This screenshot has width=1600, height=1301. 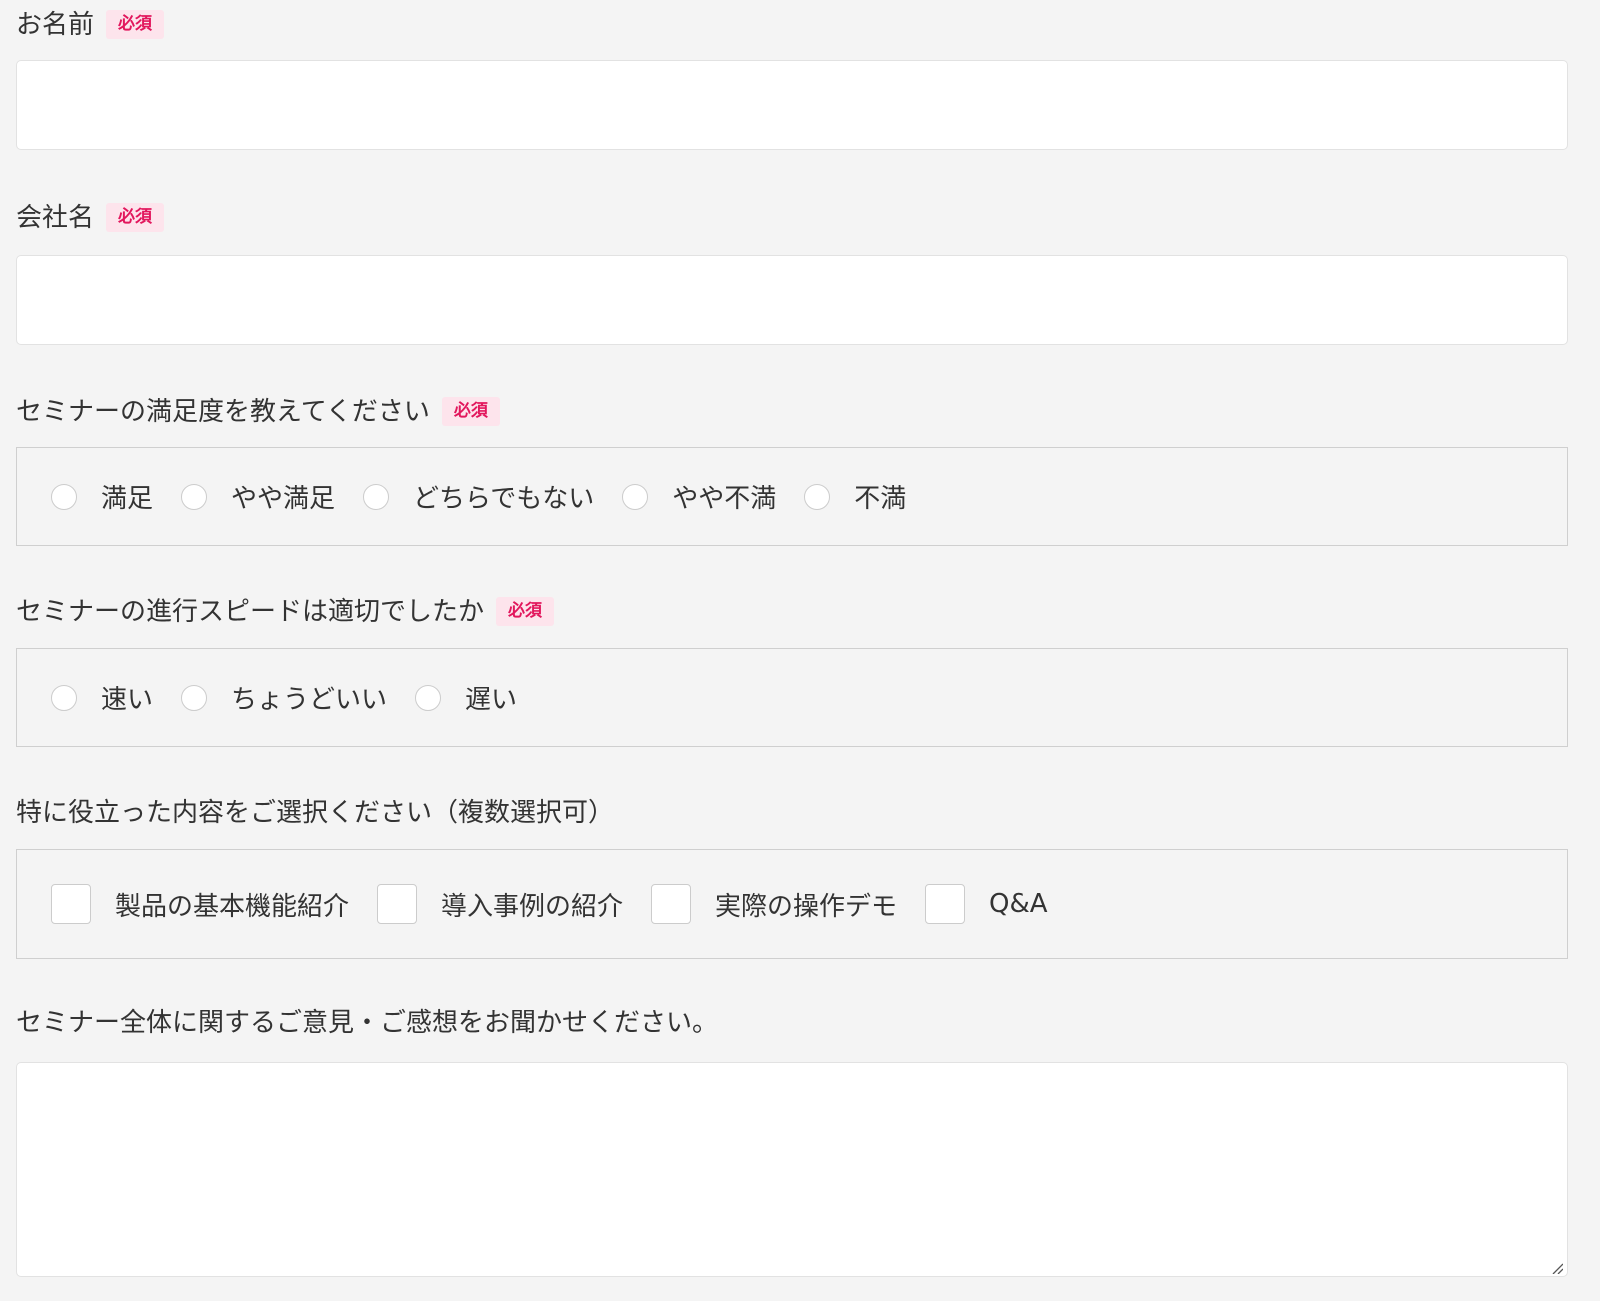 What do you see at coordinates (127, 700) in the screenshot?
I see `radio-option-label: 速い` at bounding box center [127, 700].